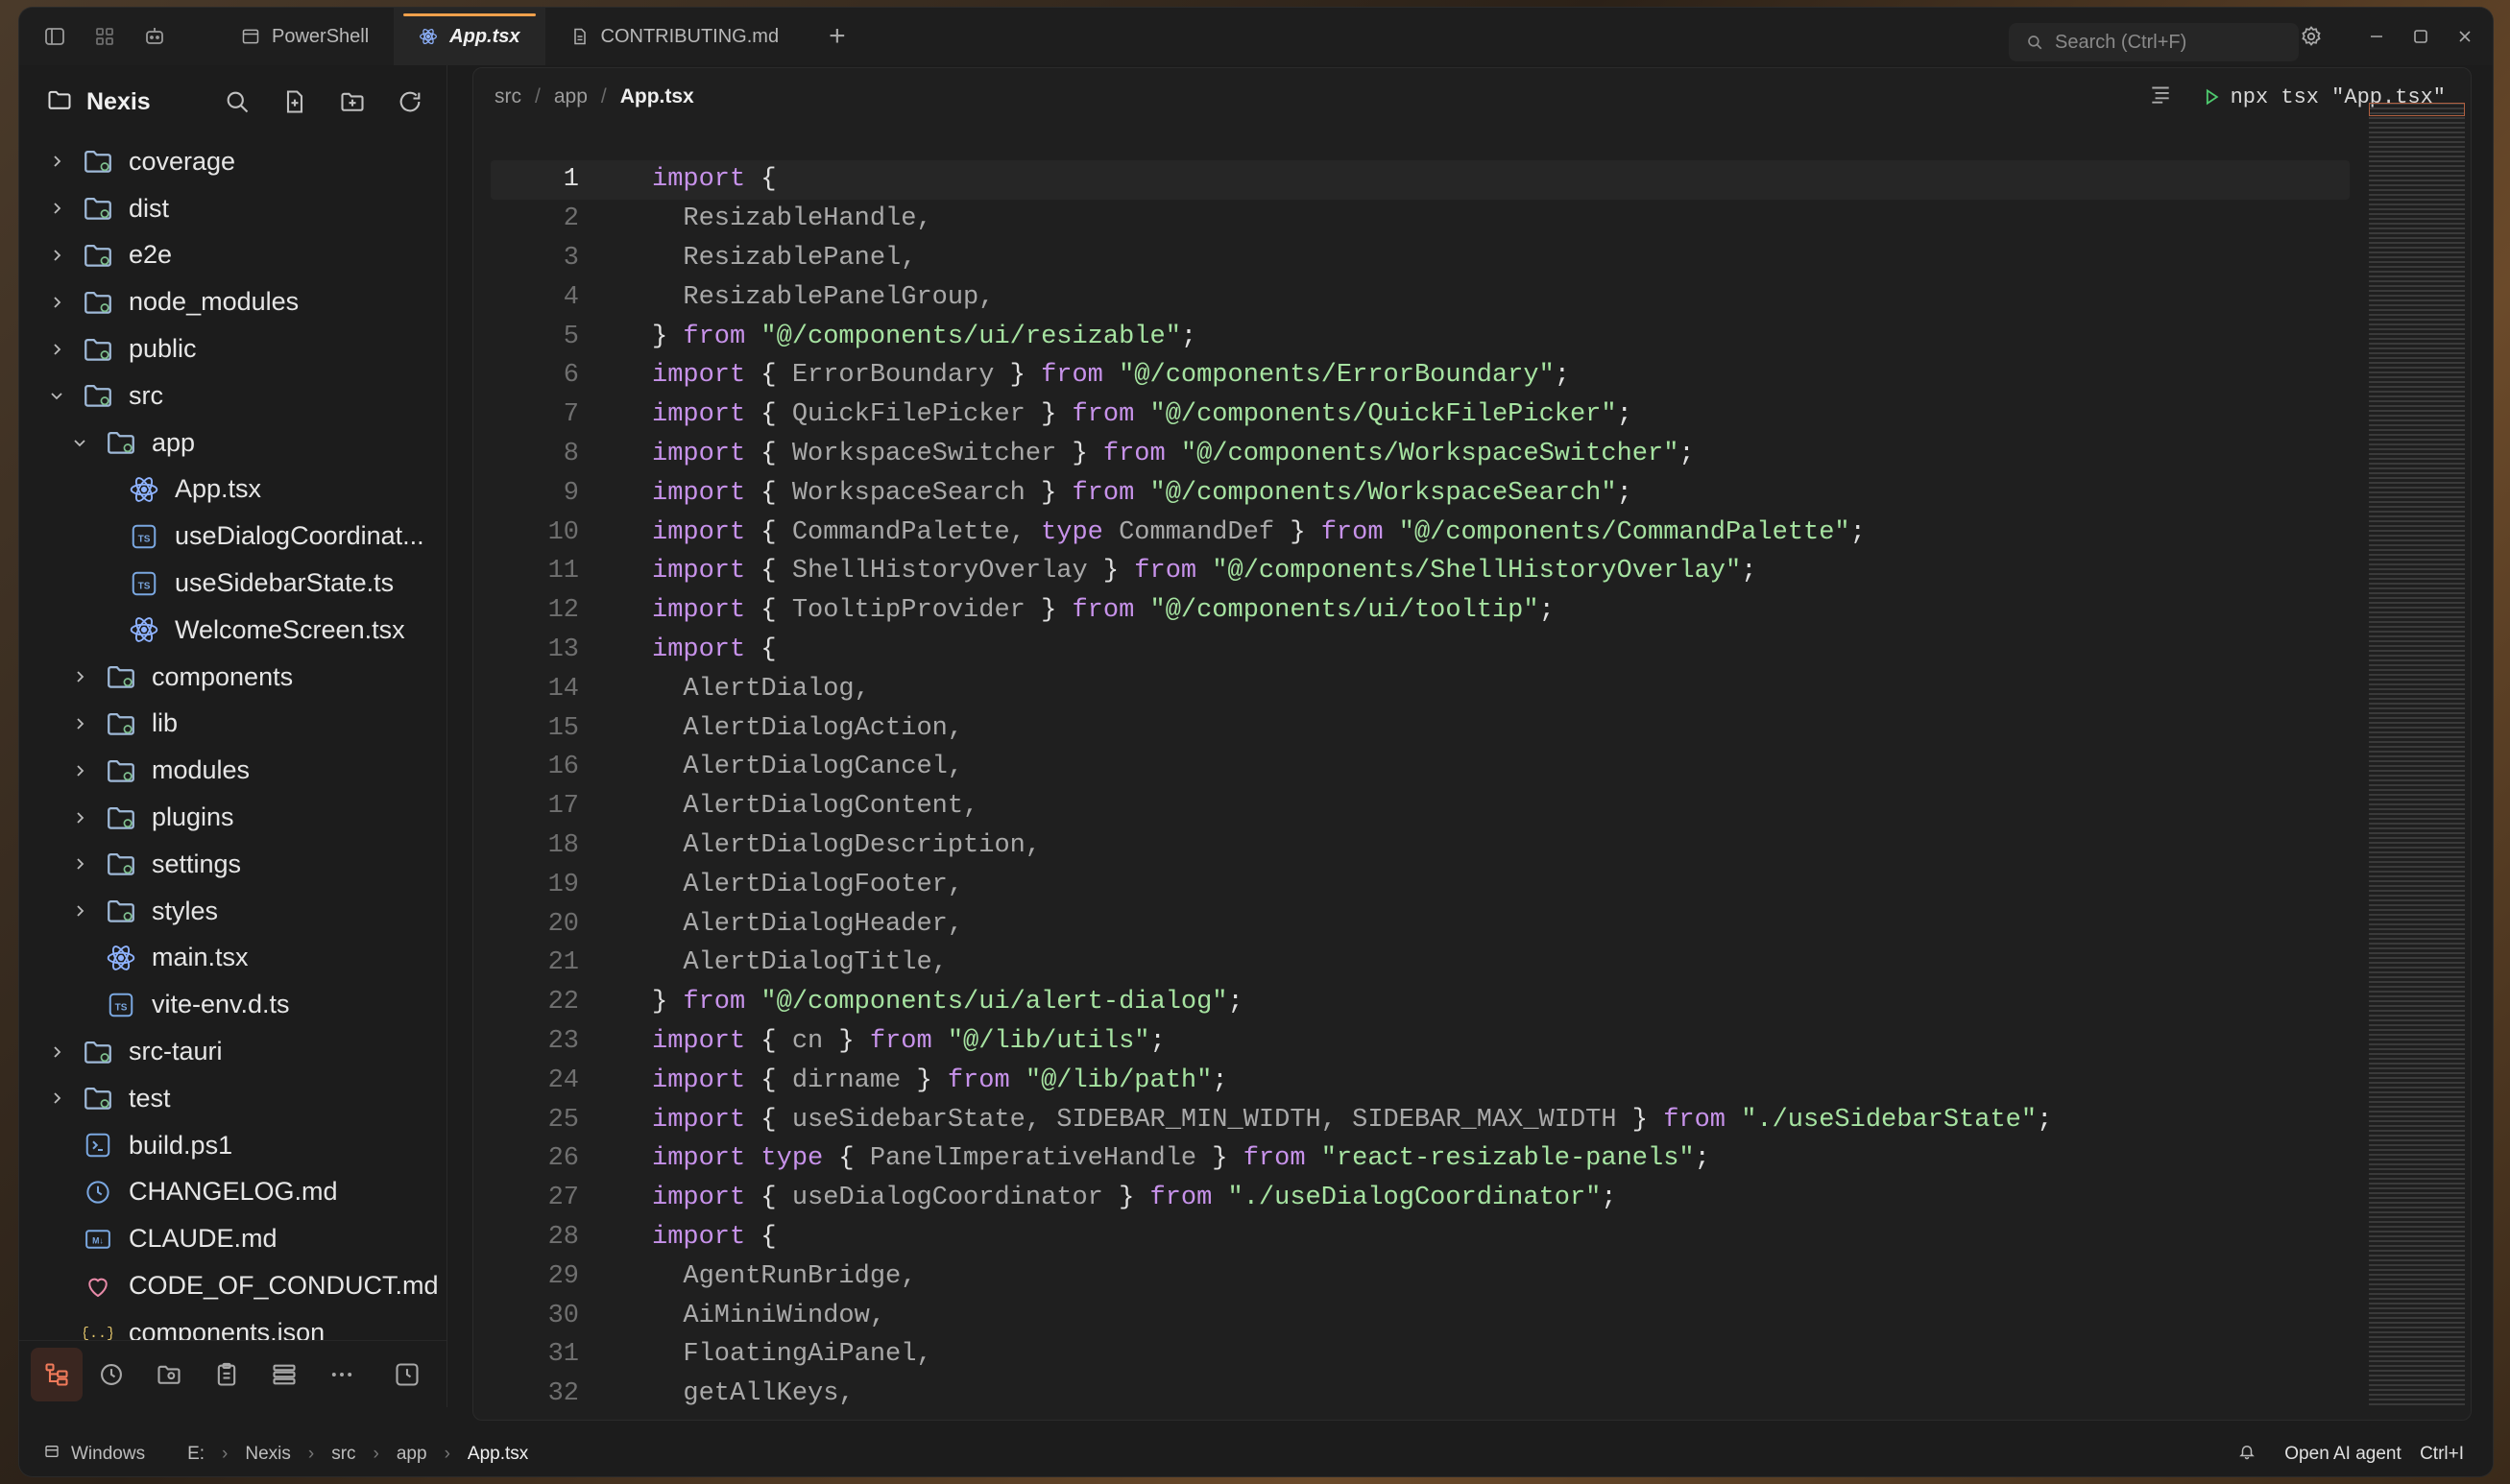 The image size is (2510, 1484). What do you see at coordinates (508, 97) in the screenshot?
I see `breadcrumb-item: src` at bounding box center [508, 97].